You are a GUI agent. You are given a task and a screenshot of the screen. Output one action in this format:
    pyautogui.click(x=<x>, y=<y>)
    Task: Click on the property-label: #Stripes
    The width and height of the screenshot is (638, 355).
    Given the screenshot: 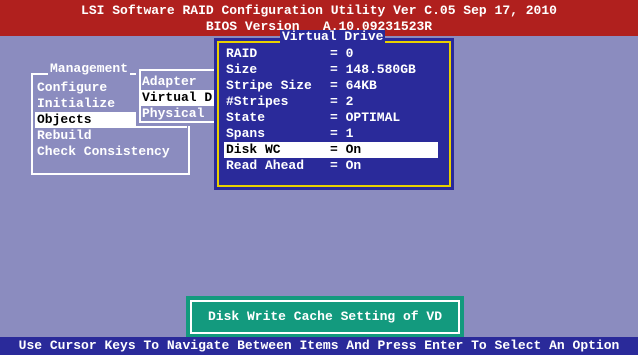 What is the action you would take?
    pyautogui.click(x=257, y=101)
    